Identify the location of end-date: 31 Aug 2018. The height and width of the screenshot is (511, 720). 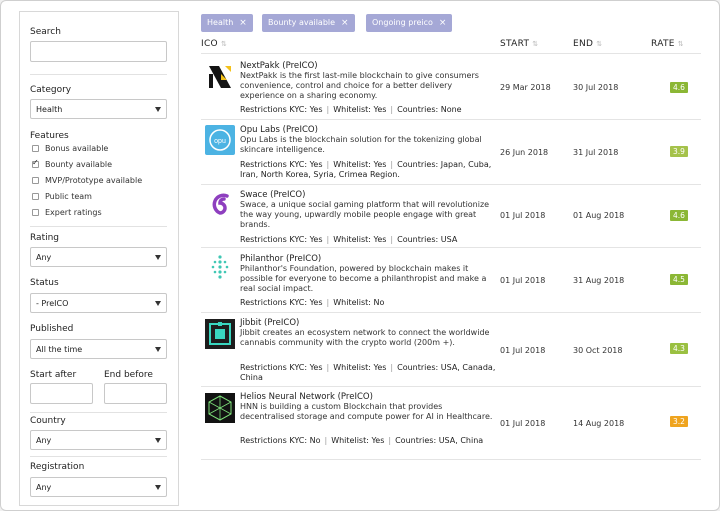
(599, 280).